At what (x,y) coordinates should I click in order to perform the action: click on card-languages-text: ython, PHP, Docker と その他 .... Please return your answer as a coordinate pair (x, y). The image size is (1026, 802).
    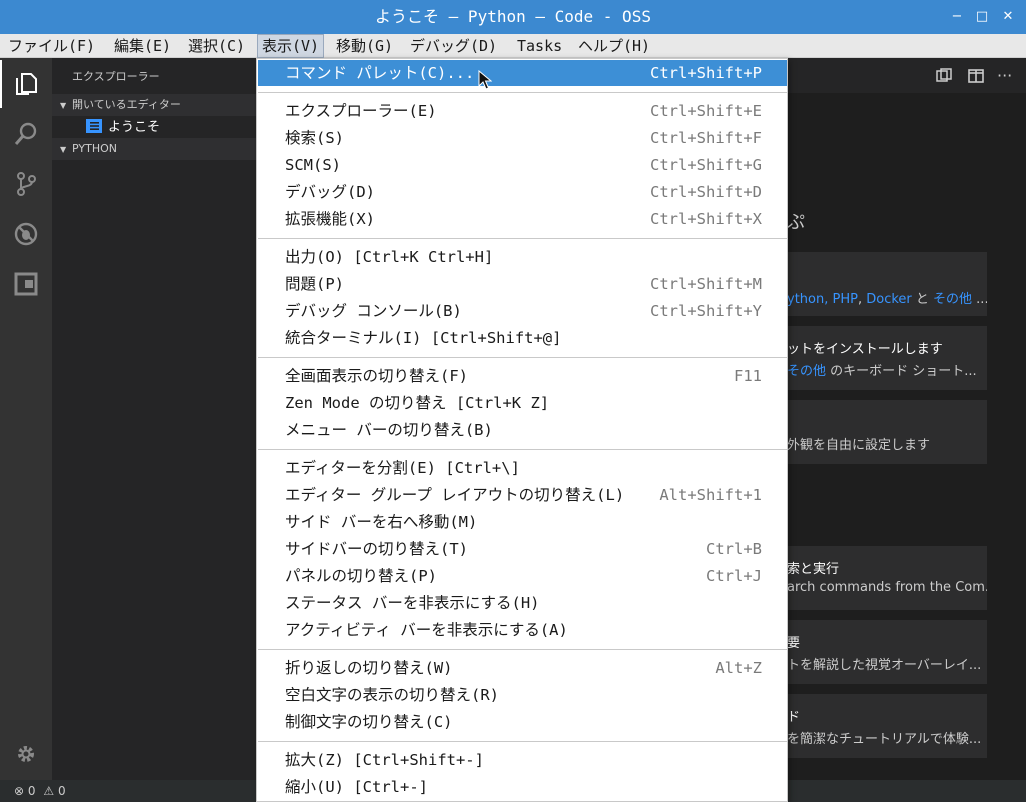
    Looking at the image, I should click on (887, 297).